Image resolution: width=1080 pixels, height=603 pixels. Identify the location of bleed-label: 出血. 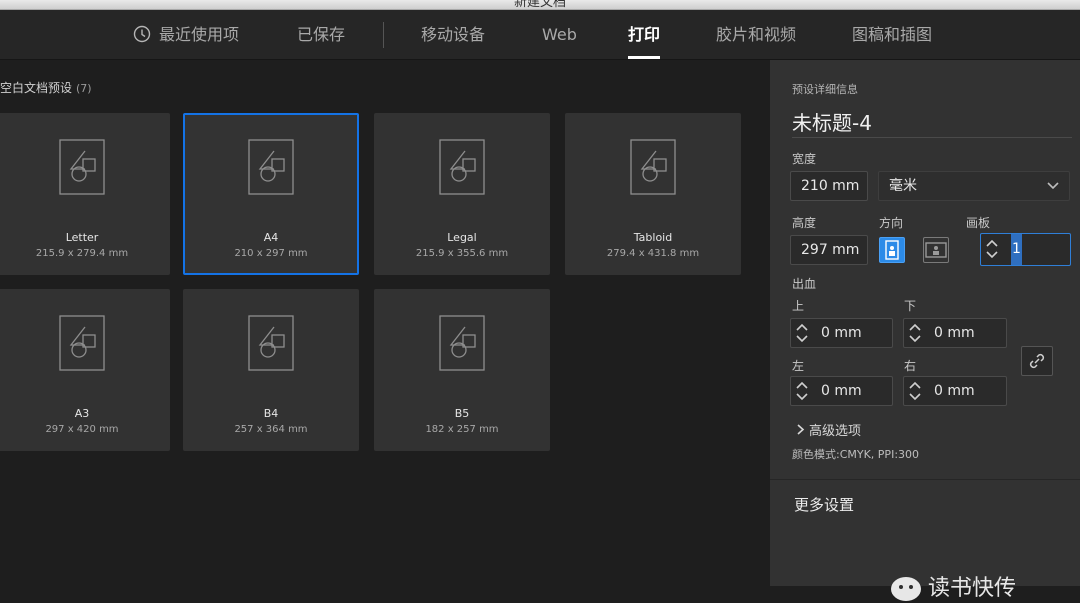
(804, 284).